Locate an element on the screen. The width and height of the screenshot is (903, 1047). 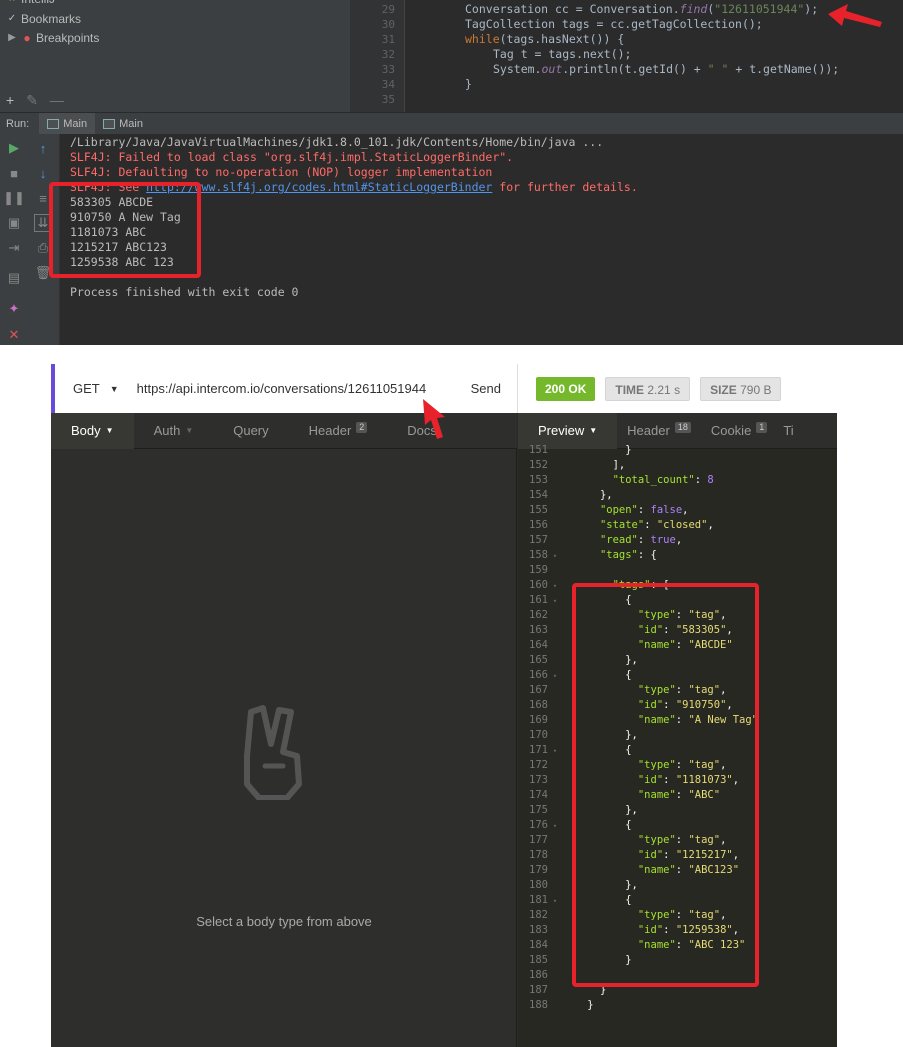
json-line-number: 153 is located at coordinates (538, 480).